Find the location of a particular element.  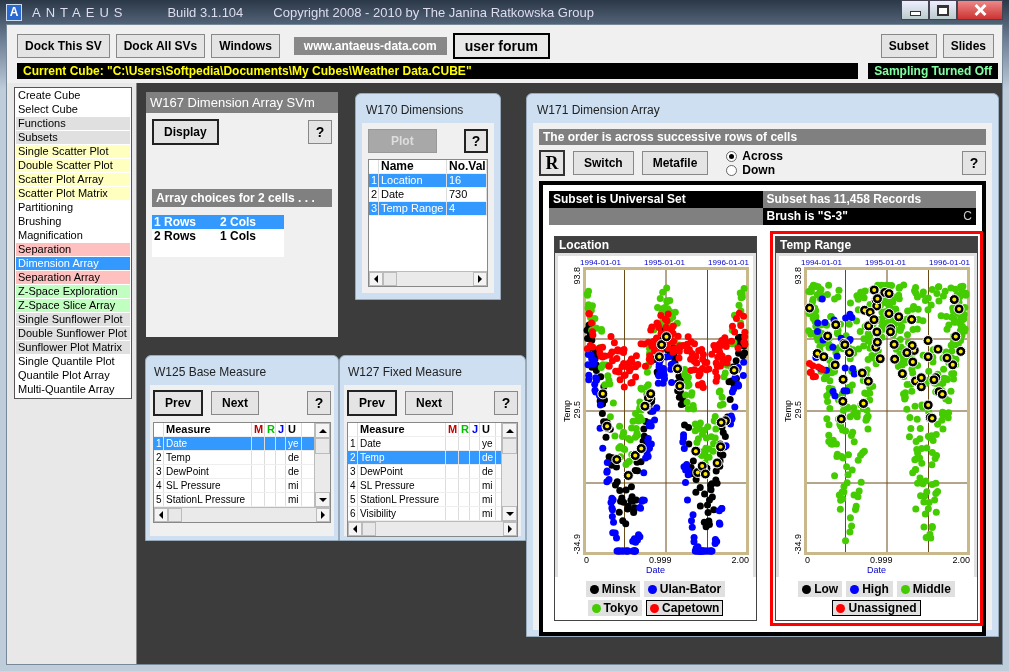

legend-item: Capetown is located at coordinates (685, 608).